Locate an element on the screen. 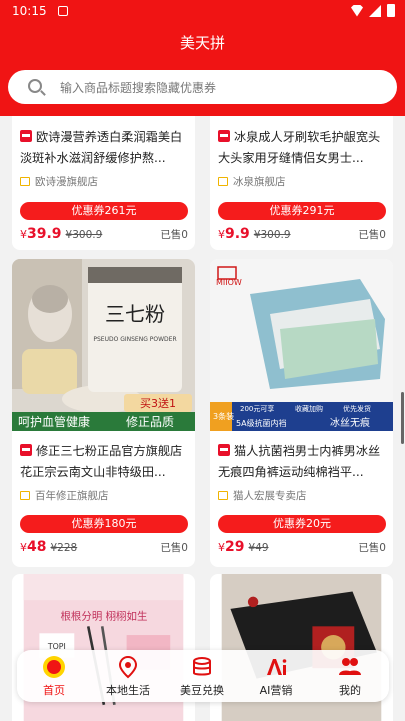 The height and width of the screenshot is (721, 405). home-icon is located at coordinates (54, 667).